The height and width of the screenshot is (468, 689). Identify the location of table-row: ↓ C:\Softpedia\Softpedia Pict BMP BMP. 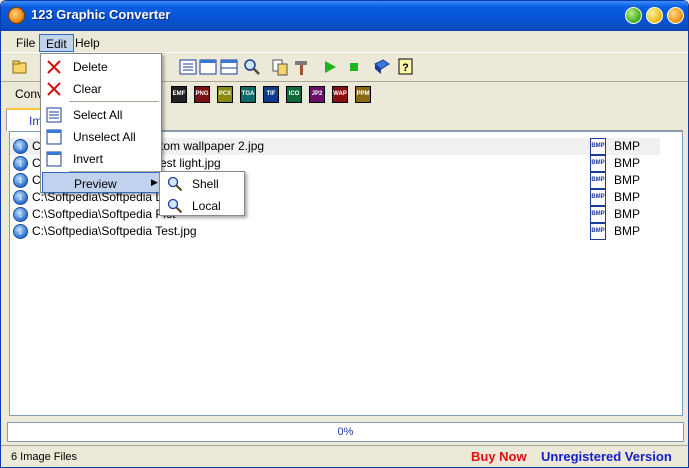
(335, 214).